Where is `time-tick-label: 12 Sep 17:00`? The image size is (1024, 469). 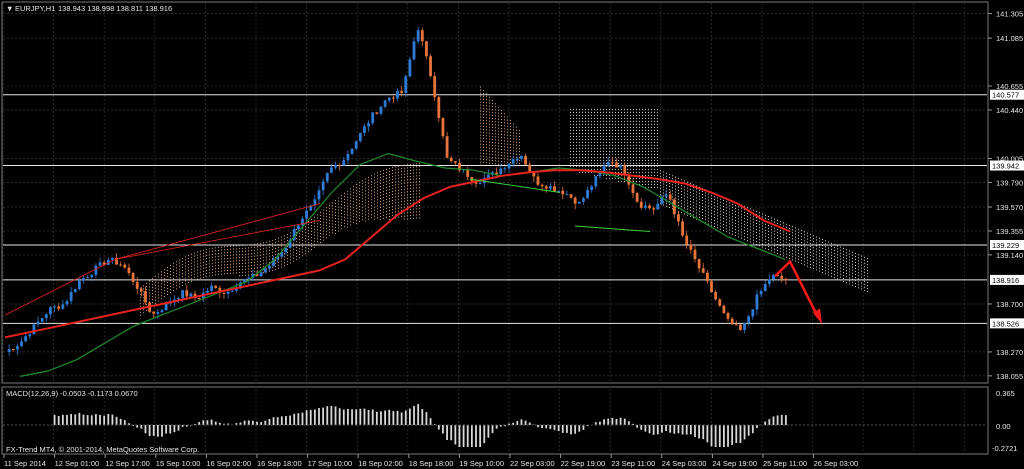 time-tick-label: 12 Sep 17:00 is located at coordinates (127, 463).